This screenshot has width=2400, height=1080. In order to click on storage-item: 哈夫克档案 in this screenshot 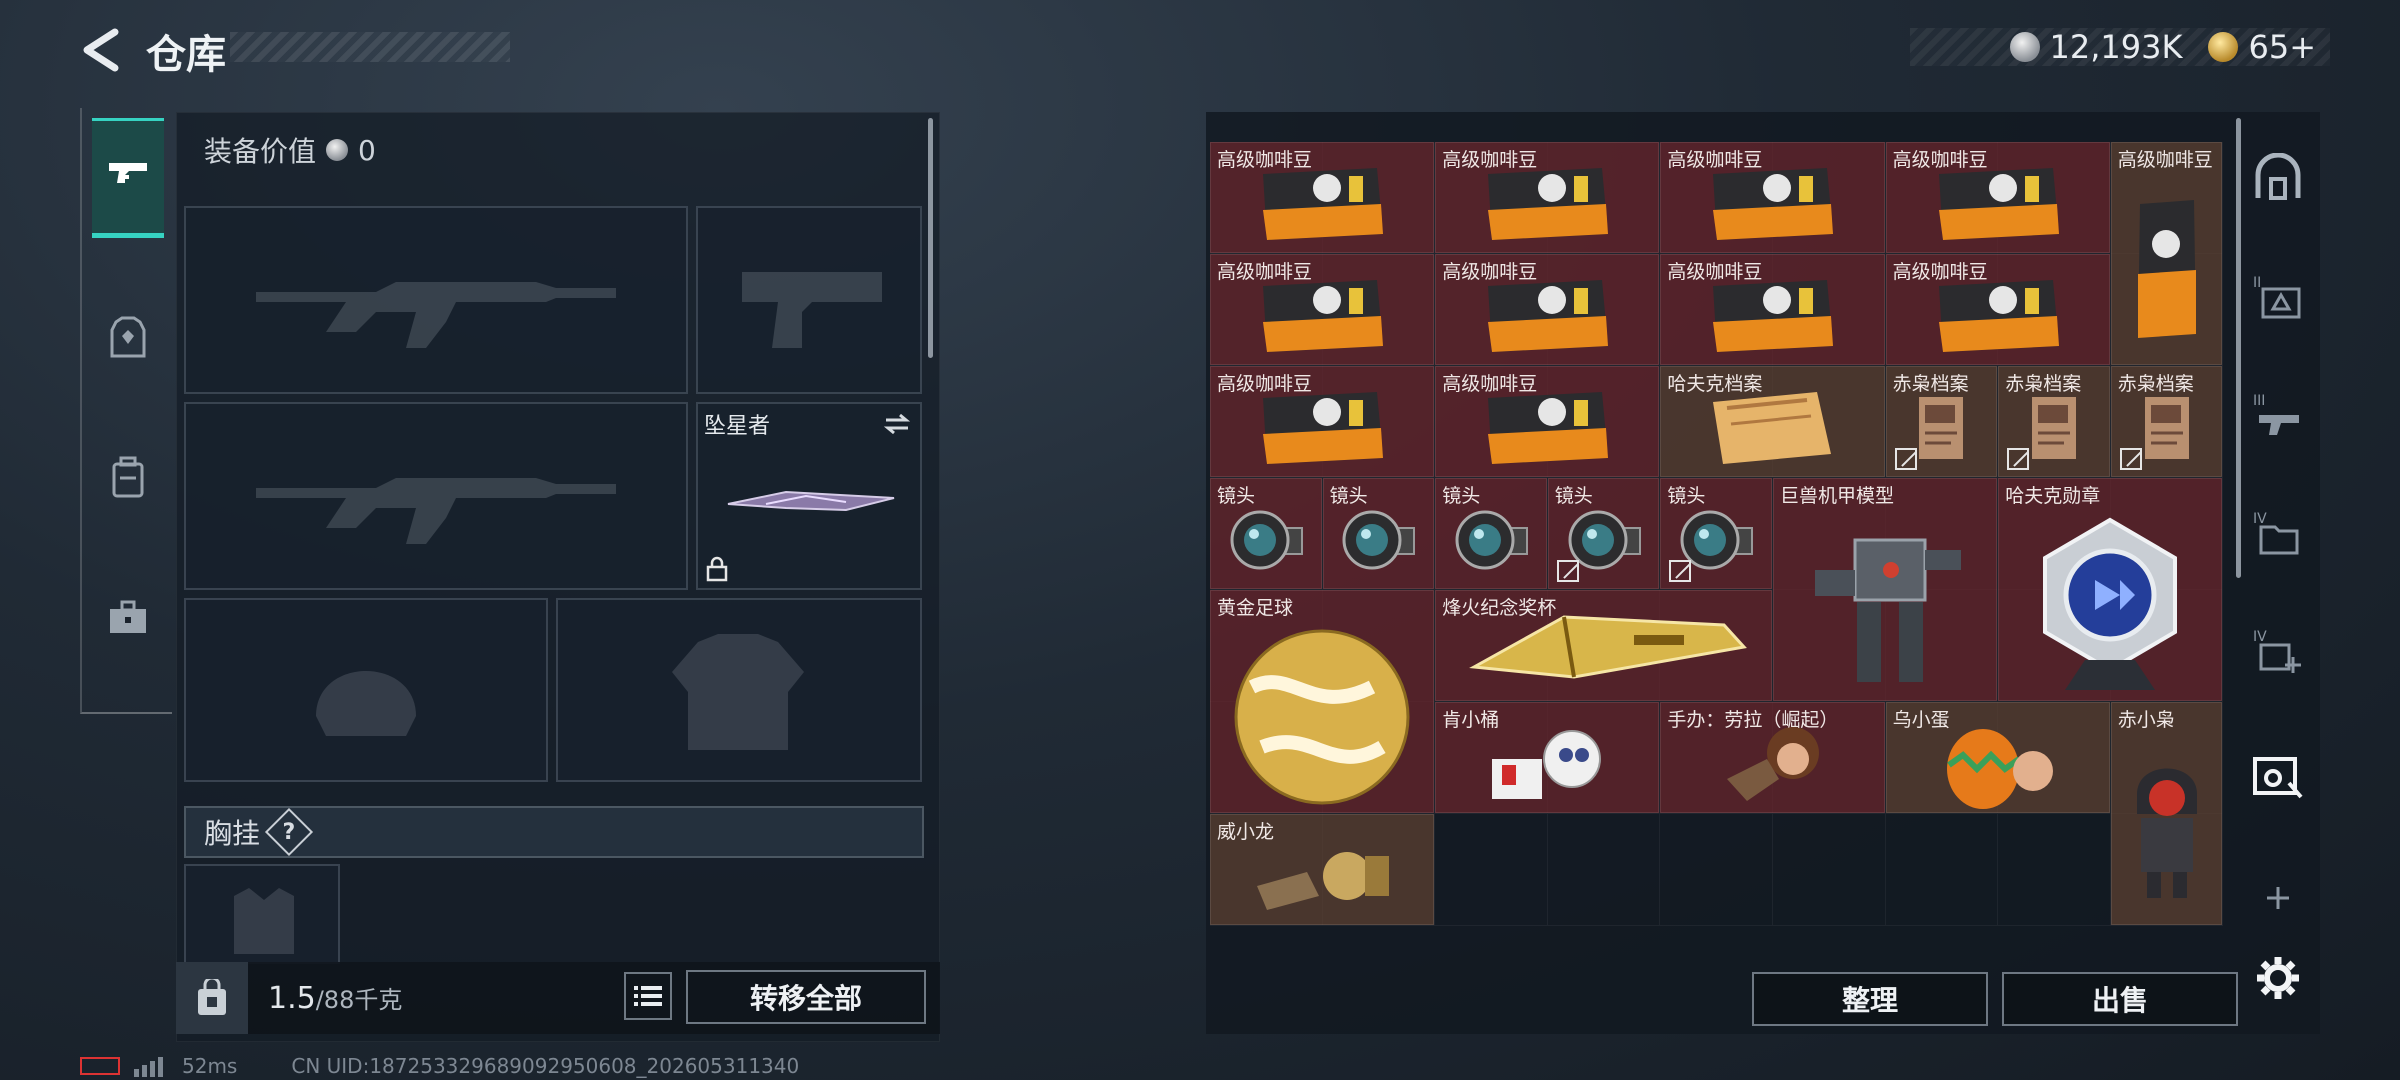, I will do `click(1772, 421)`.